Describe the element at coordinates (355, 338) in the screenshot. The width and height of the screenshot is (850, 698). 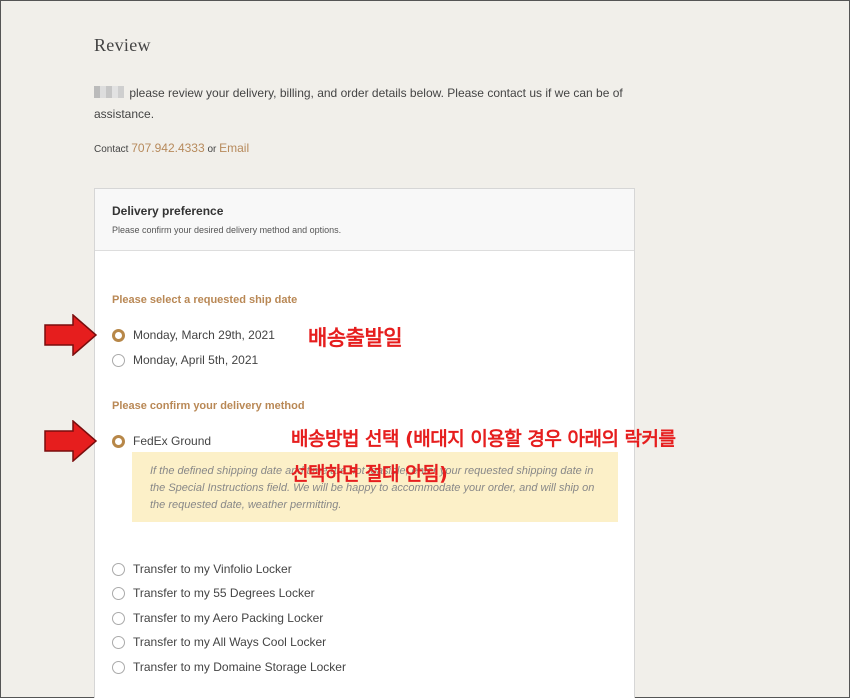
I see `annotation-ship-date: 배송출발일` at that location.